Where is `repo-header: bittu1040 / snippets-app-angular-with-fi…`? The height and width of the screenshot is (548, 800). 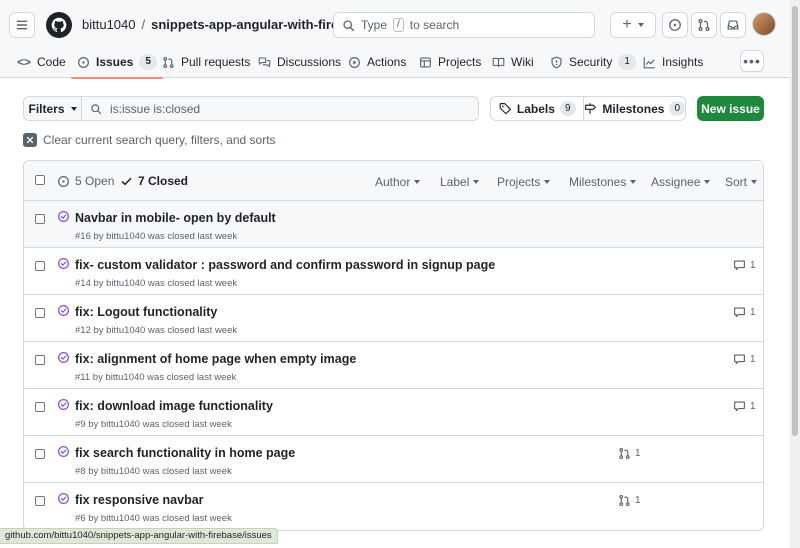
repo-header: bittu1040 / snippets-app-angular-with-fi… is located at coordinates (395, 39).